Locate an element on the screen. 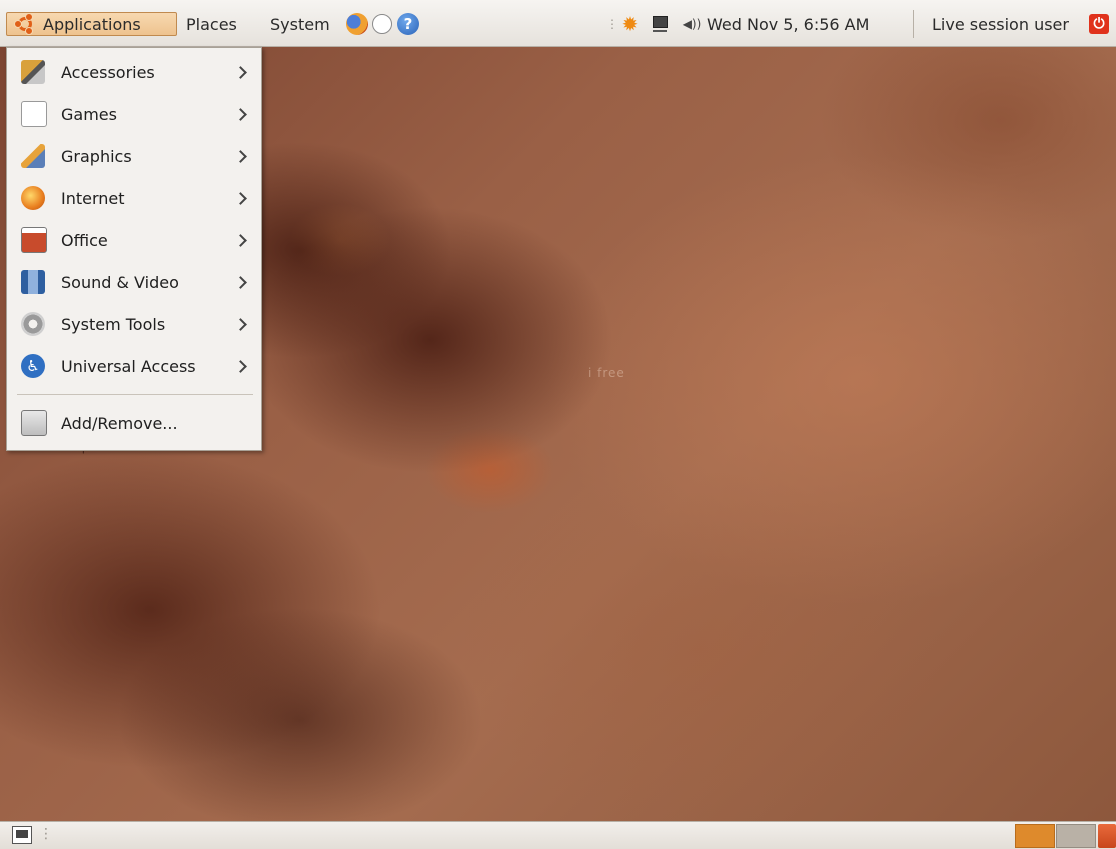 The width and height of the screenshot is (1116, 849). trash-icon is located at coordinates (1107, 836).